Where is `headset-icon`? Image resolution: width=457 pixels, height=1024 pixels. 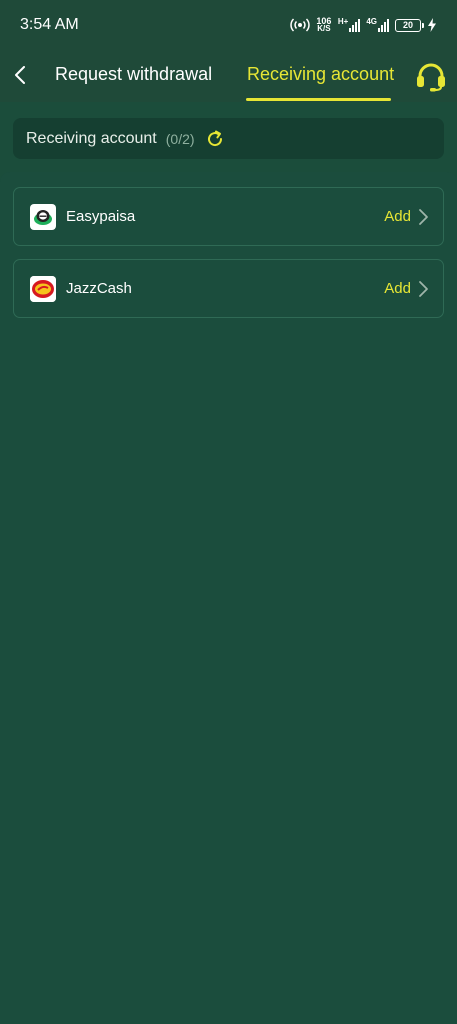 headset-icon is located at coordinates (431, 77).